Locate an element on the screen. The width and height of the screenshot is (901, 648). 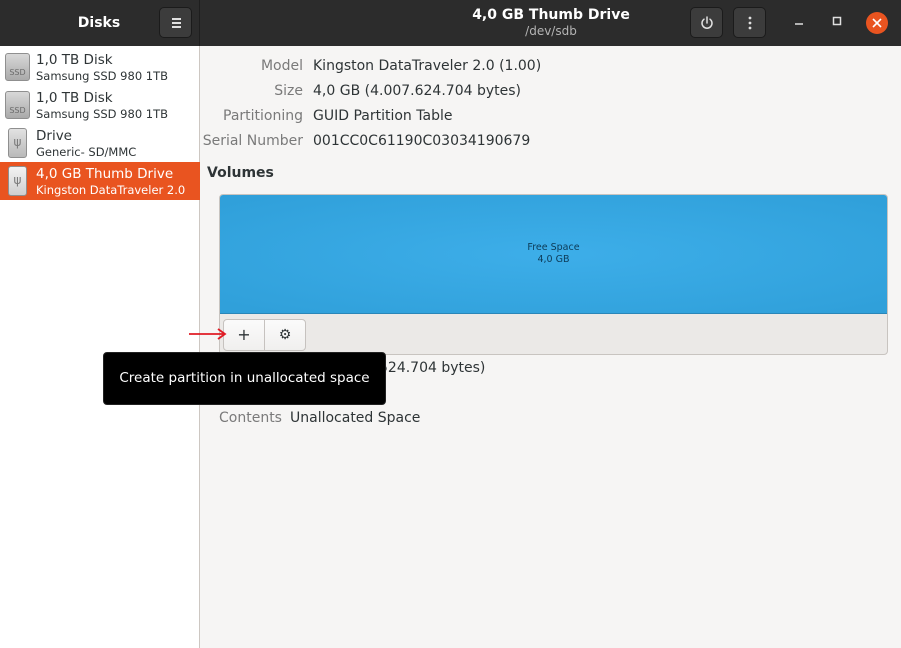
create-partition-button: + is located at coordinates (244, 335).